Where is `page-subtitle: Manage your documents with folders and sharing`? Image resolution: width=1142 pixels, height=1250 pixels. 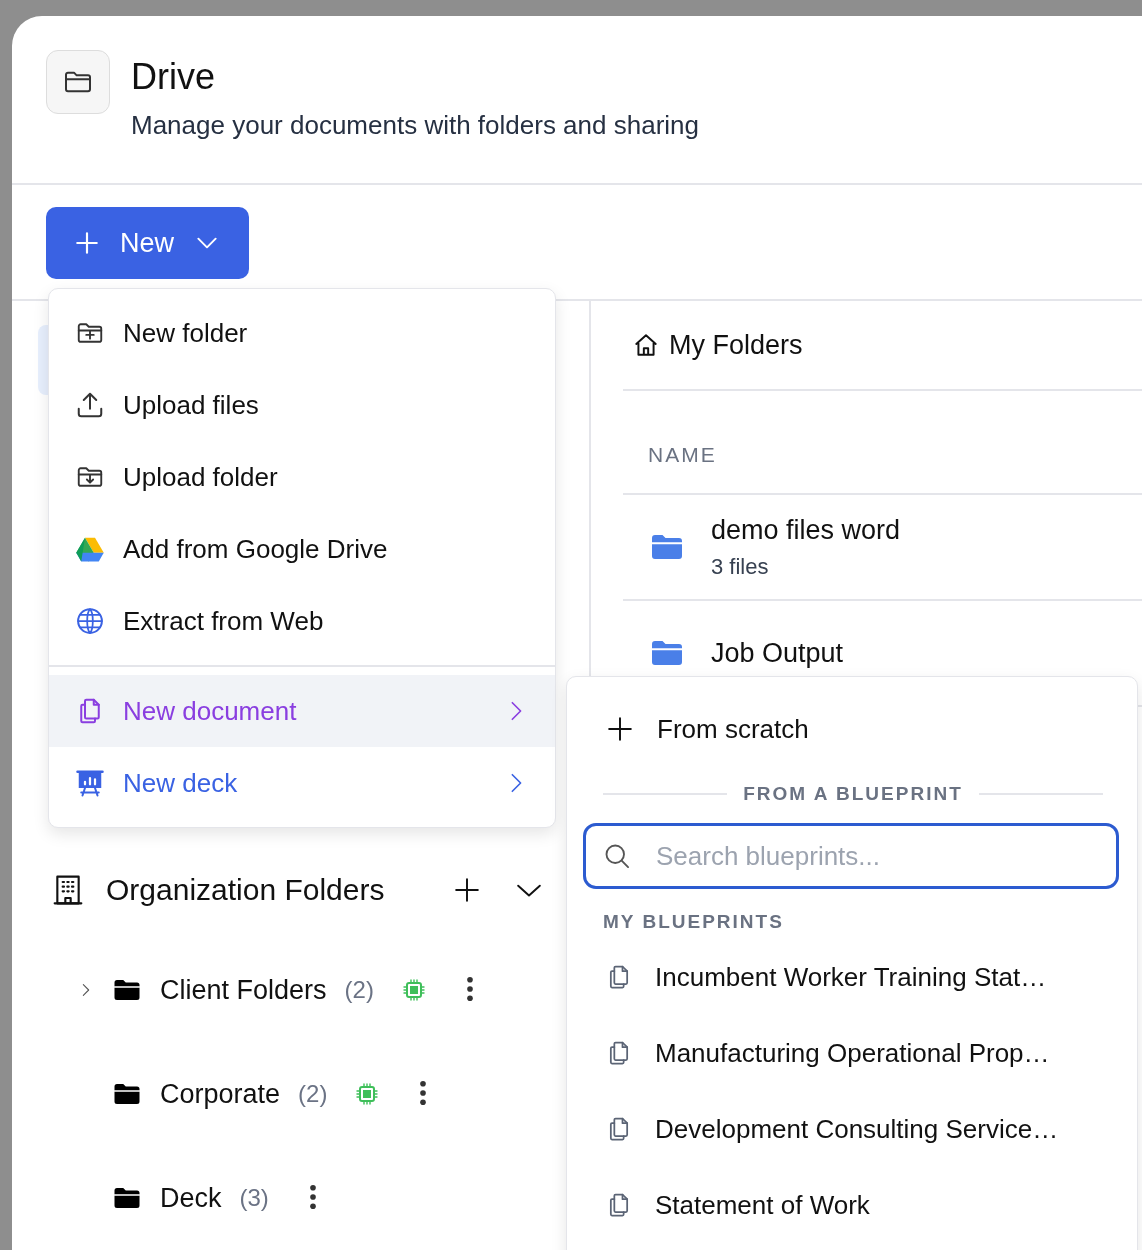 page-subtitle: Manage your documents with folders and sharing is located at coordinates (415, 125).